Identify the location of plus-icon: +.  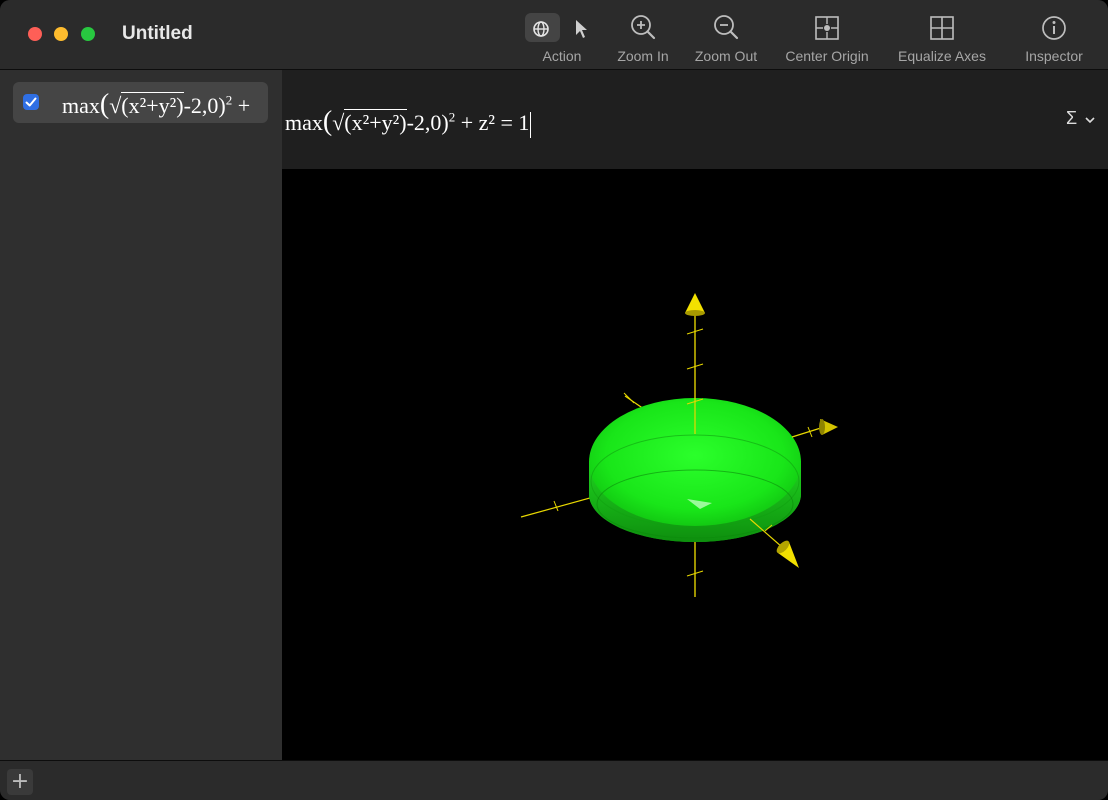
(20, 781).